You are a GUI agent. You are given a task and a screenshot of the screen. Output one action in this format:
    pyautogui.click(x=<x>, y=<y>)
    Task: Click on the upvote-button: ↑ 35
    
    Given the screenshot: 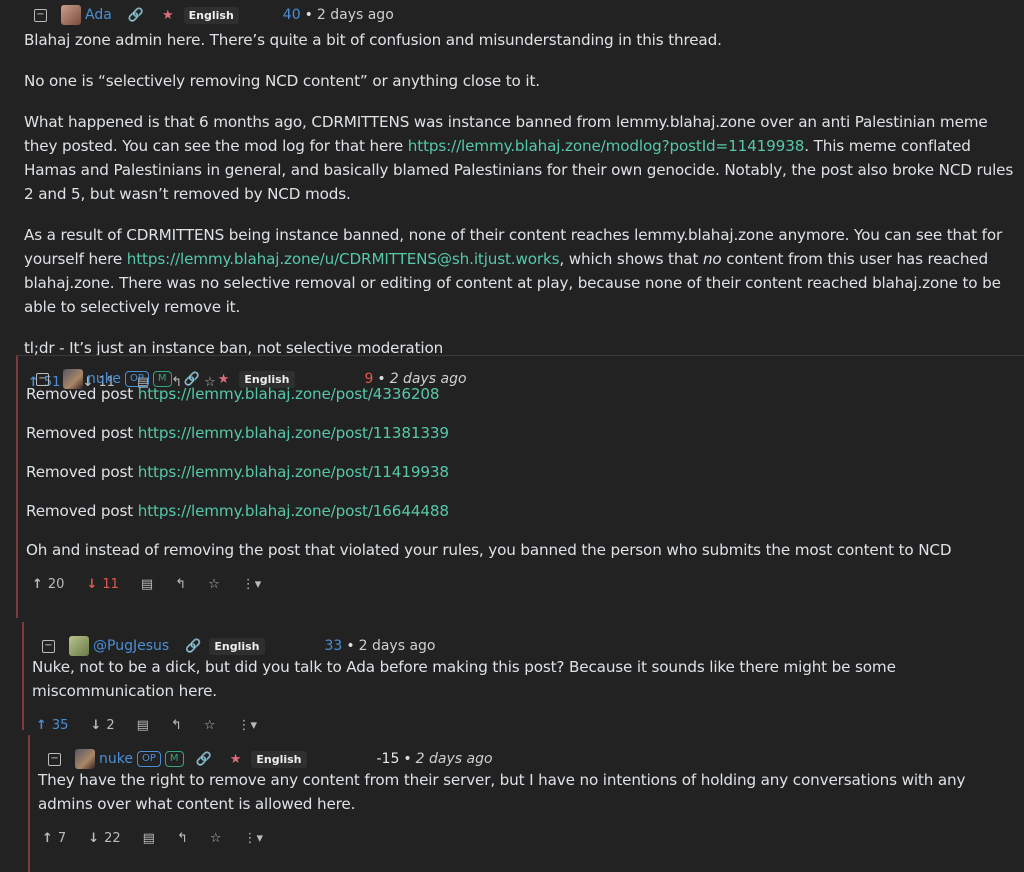 What is the action you would take?
    pyautogui.click(x=52, y=725)
    